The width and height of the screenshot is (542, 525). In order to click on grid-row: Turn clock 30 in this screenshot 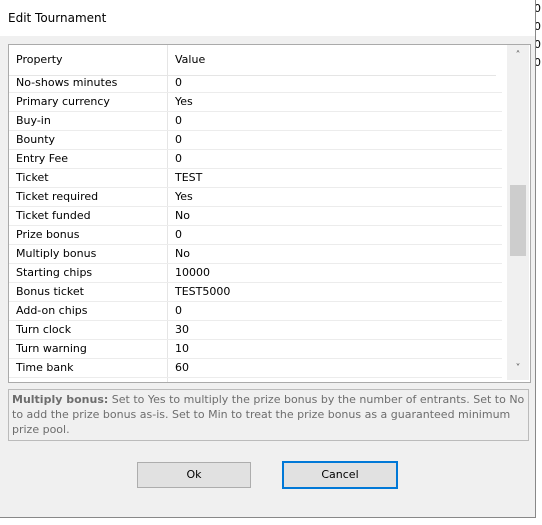, I will do `click(255, 330)`.